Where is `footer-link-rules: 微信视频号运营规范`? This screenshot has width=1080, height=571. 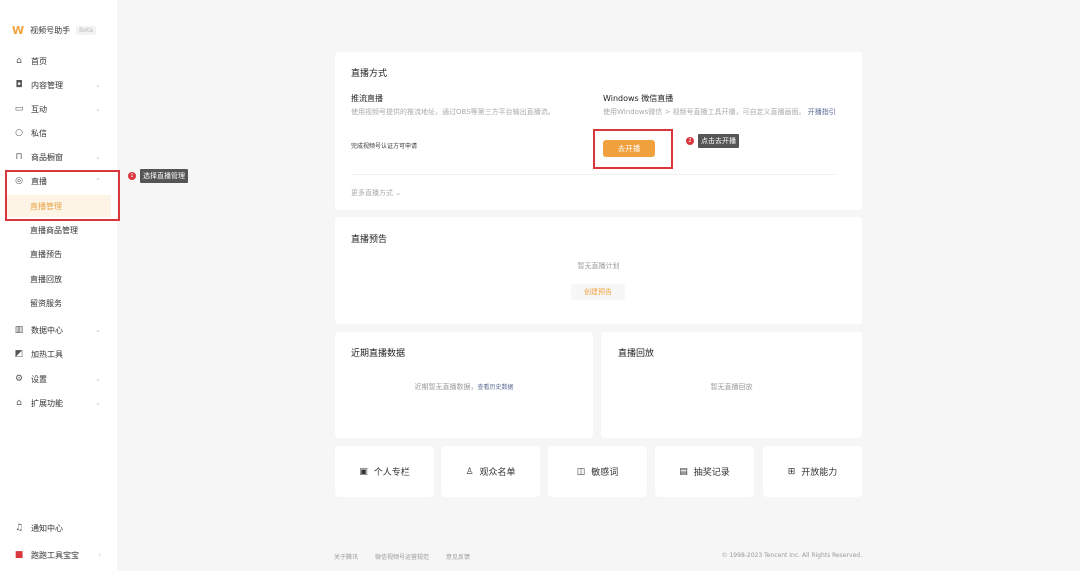 footer-link-rules: 微信视频号运营规范 is located at coordinates (402, 556).